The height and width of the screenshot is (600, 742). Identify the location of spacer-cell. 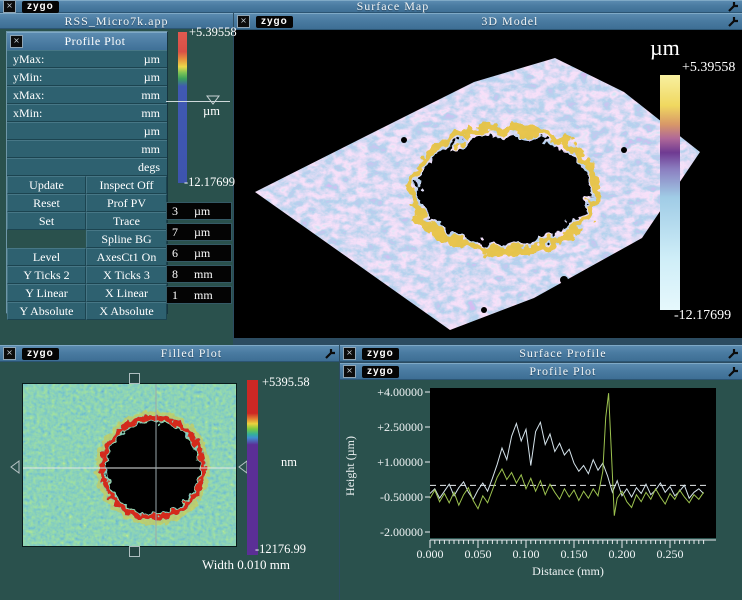
(46, 239).